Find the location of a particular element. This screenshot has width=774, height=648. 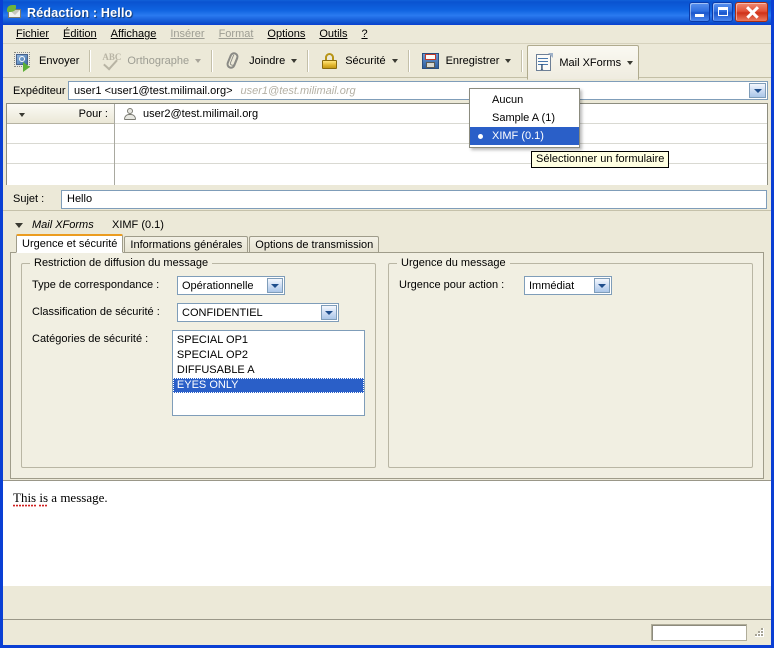

toolbar: Envoyer ABC Orthographe Joindre Sécurité is located at coordinates (387, 62).